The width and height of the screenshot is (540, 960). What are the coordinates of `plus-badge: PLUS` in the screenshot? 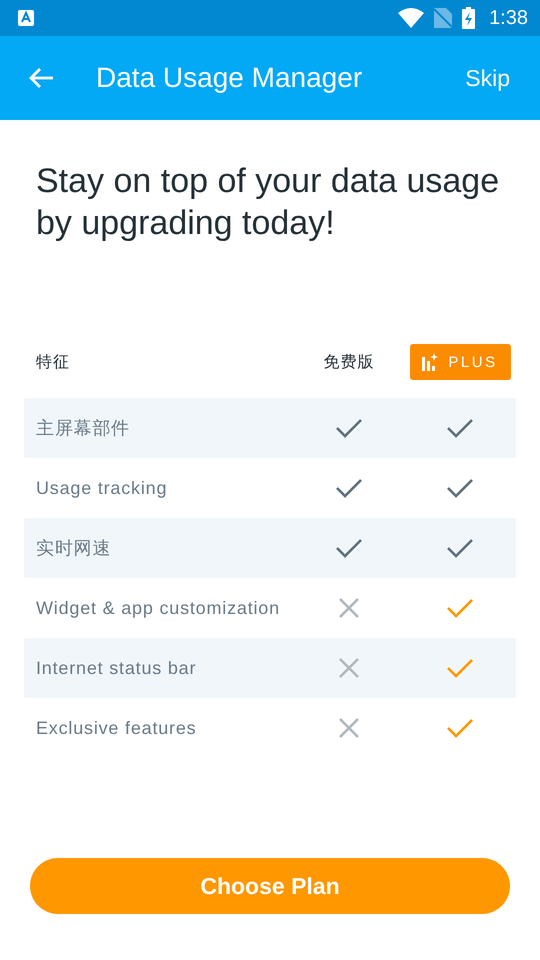 It's located at (460, 362).